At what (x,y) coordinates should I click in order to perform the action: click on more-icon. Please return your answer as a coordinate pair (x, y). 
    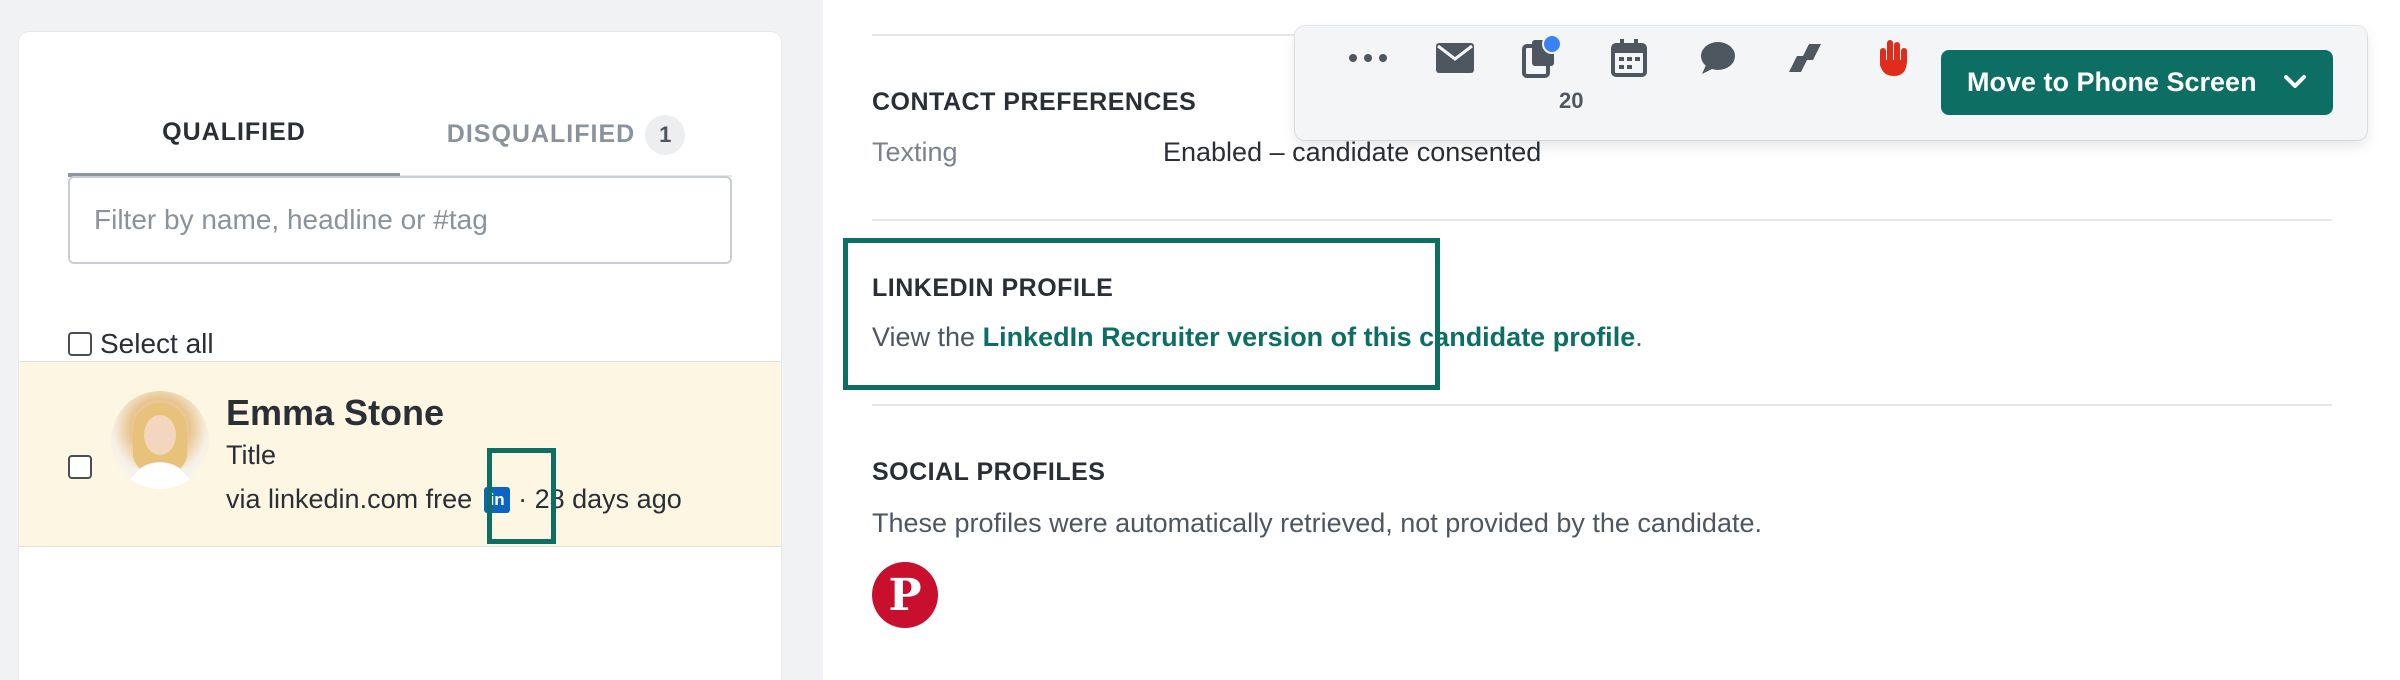
    Looking at the image, I should click on (1368, 58).